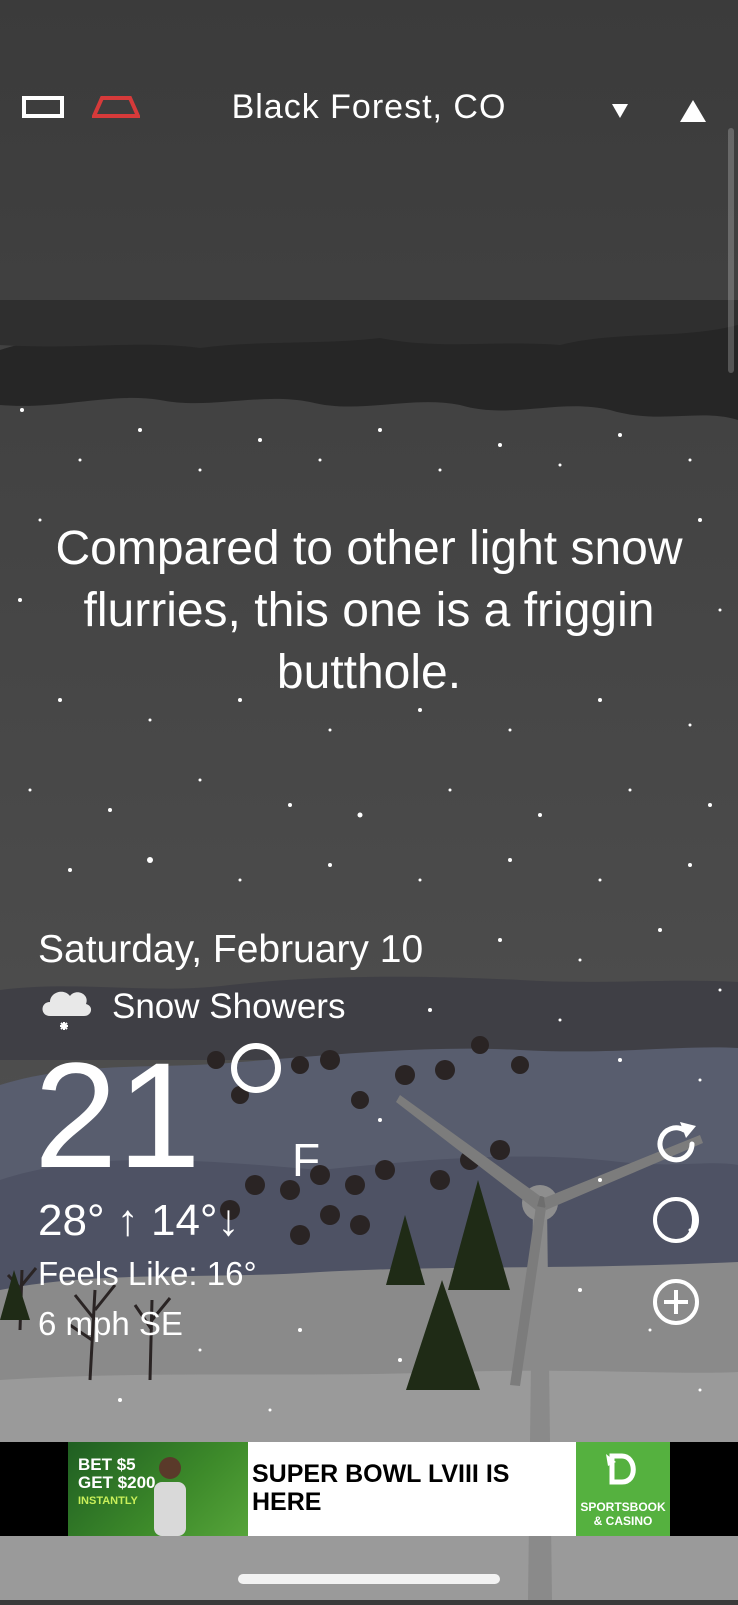 This screenshot has width=738, height=1605. What do you see at coordinates (256, 1070) in the screenshot?
I see `degree-symbol` at bounding box center [256, 1070].